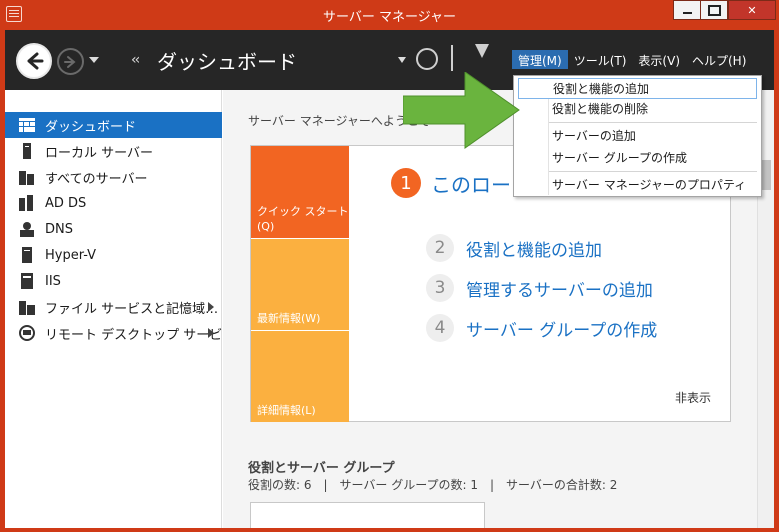 The width and height of the screenshot is (779, 532). What do you see at coordinates (766, 175) in the screenshot?
I see `scrollbar-thumb` at bounding box center [766, 175].